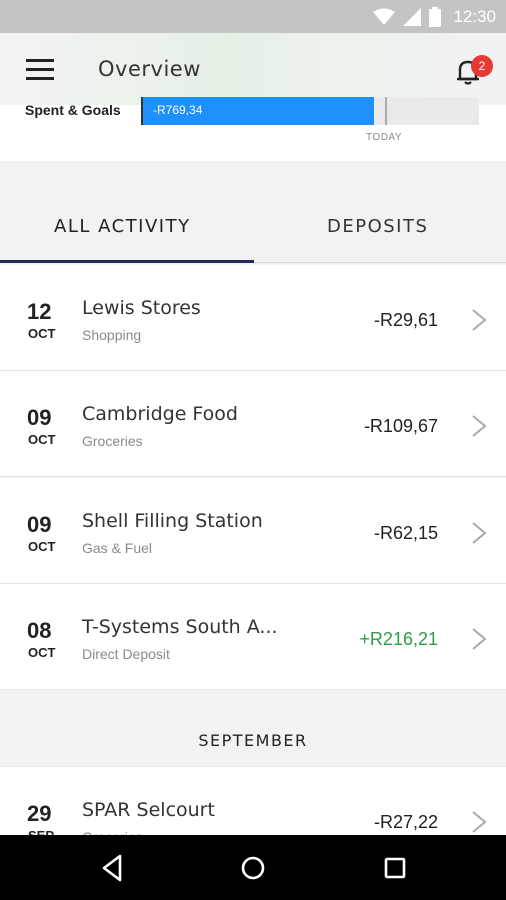 The height and width of the screenshot is (900, 506). I want to click on transaction-merchant: SPAR Selcourt, so click(148, 810).